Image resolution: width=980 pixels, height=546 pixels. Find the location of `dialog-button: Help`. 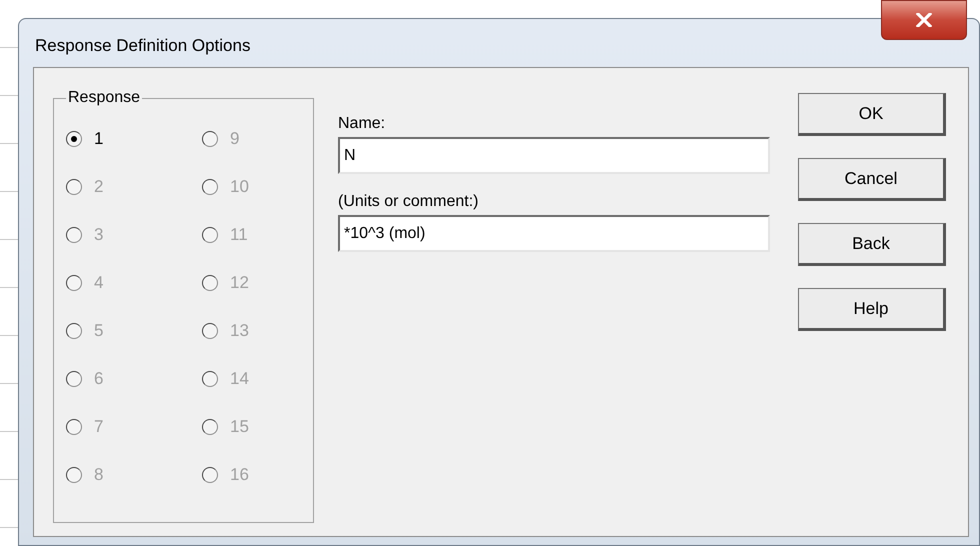

dialog-button: Help is located at coordinates (872, 309).